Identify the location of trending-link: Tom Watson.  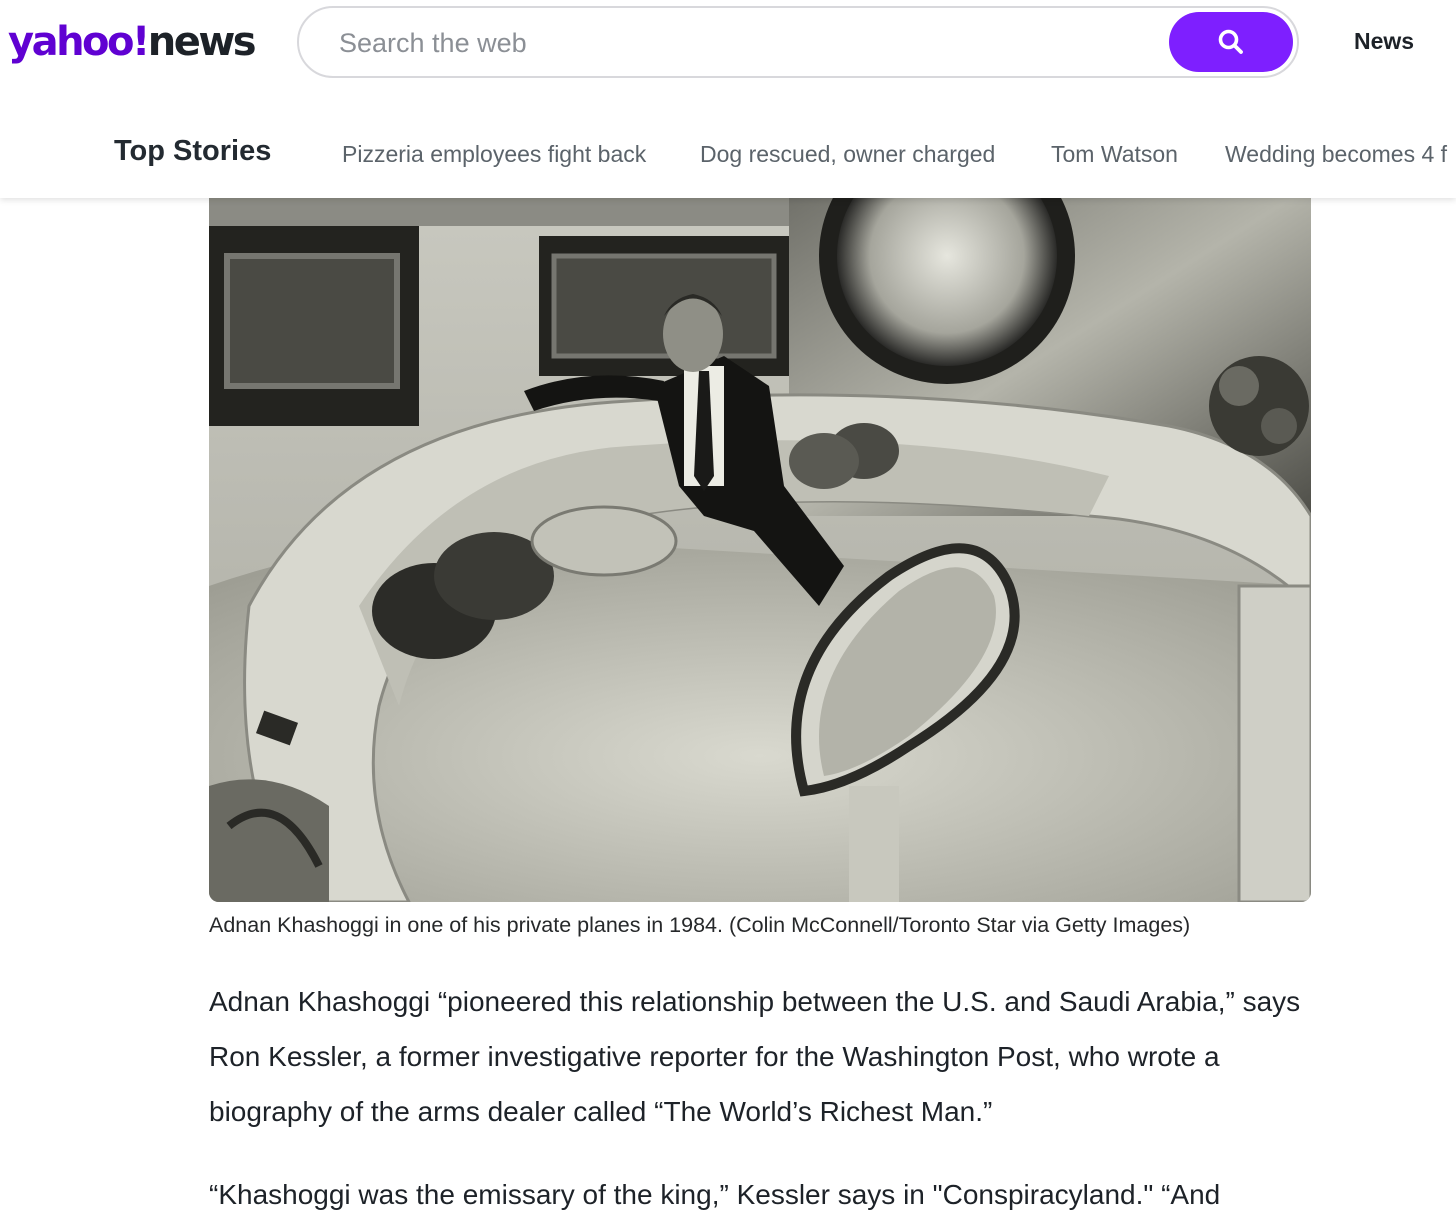
(1114, 154).